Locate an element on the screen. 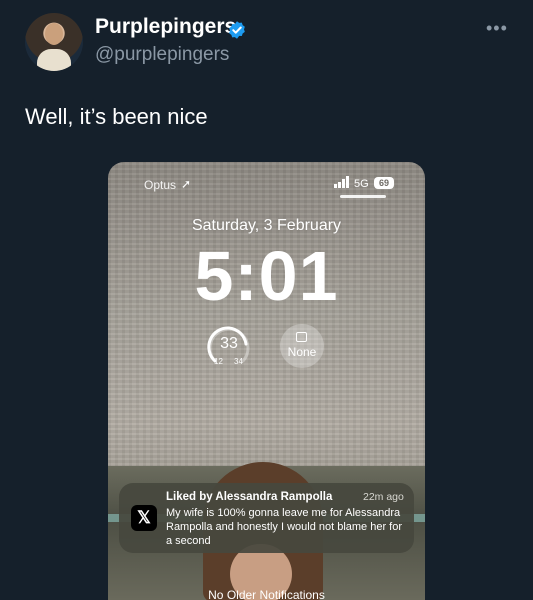 The height and width of the screenshot is (600, 533). avatar-shirt is located at coordinates (54, 60).